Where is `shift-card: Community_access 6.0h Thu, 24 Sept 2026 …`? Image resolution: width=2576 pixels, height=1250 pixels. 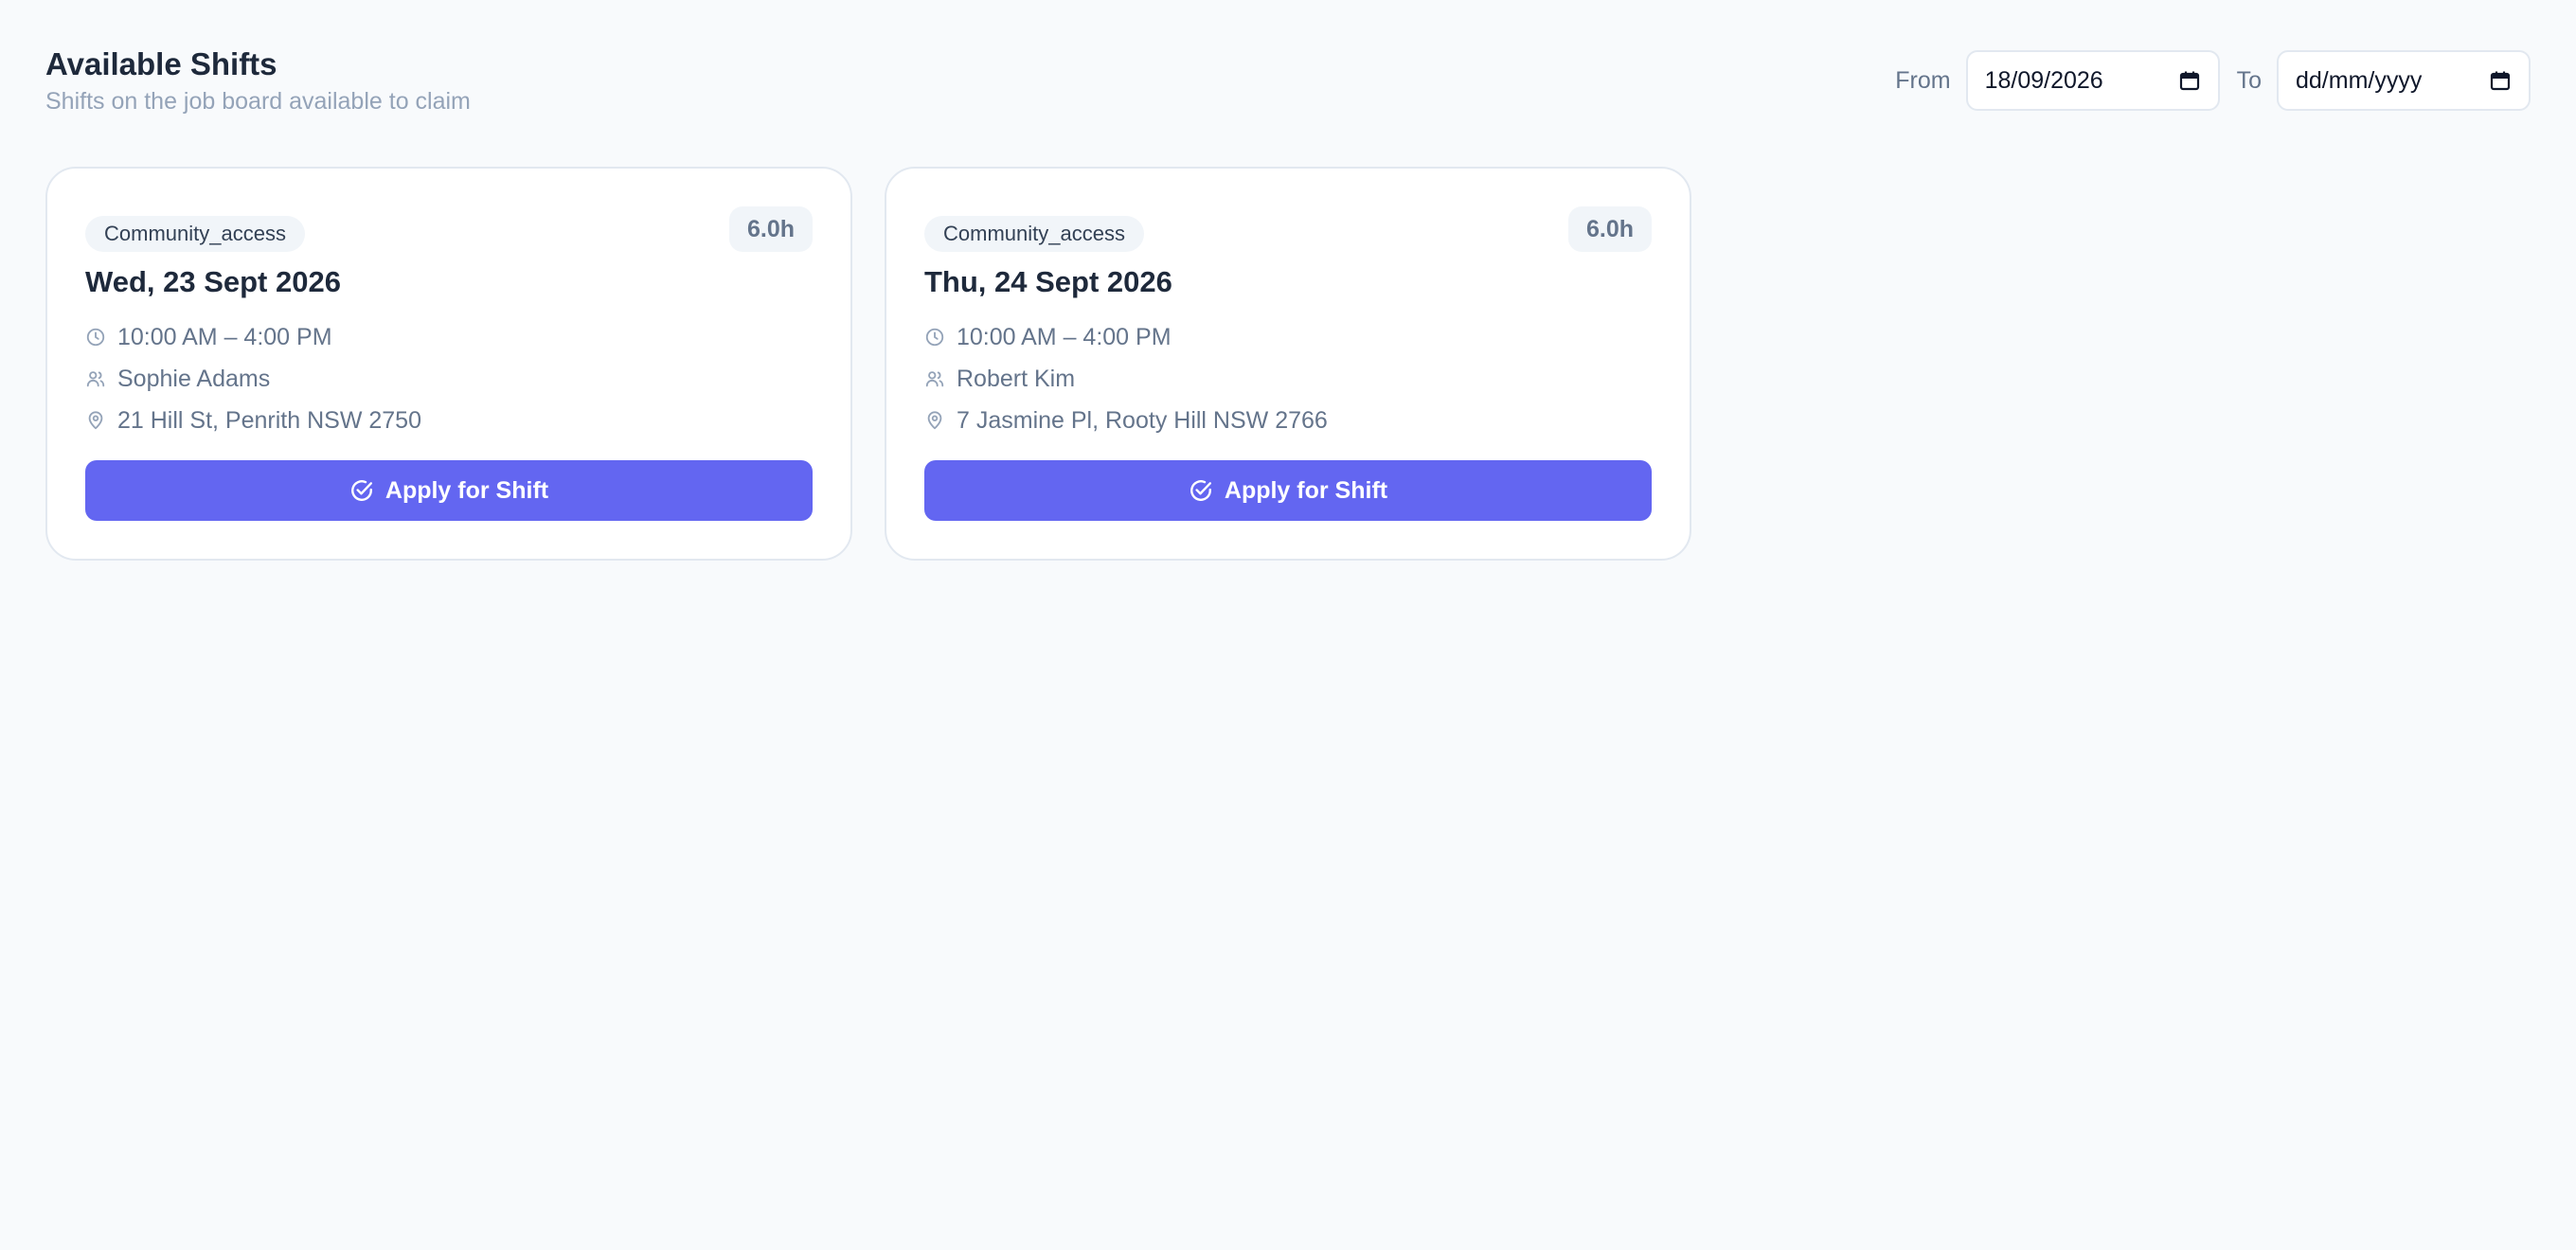 shift-card: Community_access 6.0h Thu, 24 Sept 2026 … is located at coordinates (1288, 364).